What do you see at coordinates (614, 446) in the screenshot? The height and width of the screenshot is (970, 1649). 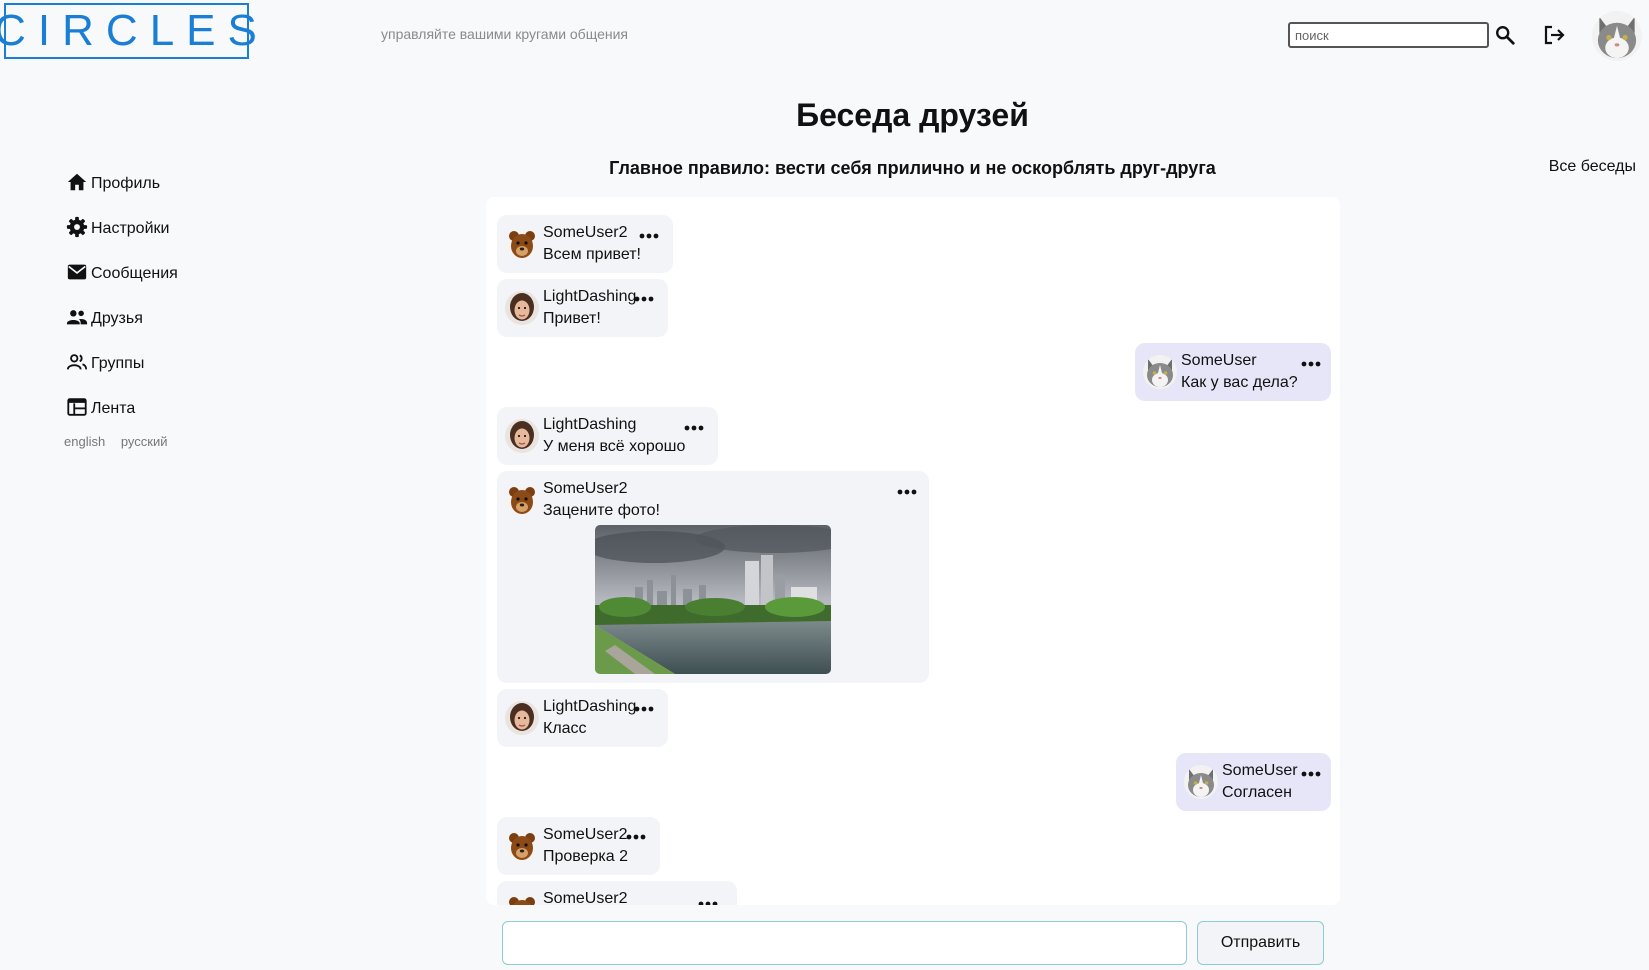 I see `message-text: У меня всё хорошо` at bounding box center [614, 446].